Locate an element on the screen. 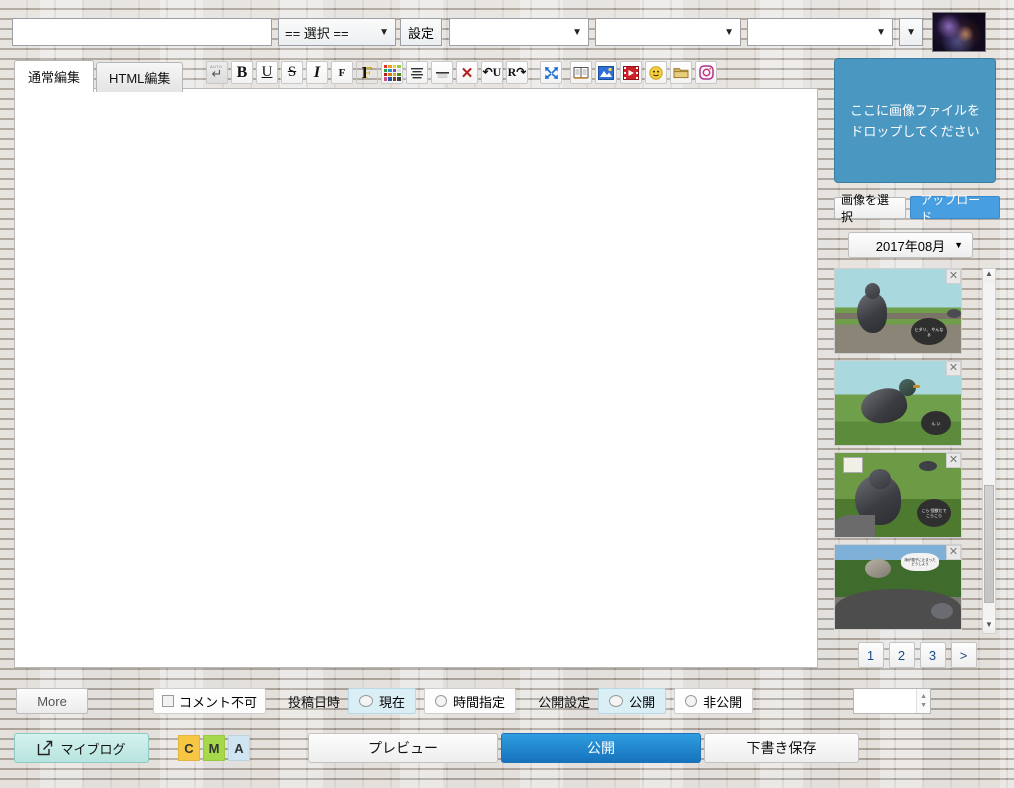 The image size is (1014, 788). pigeon-on-hat-image is located at coordinates (898, 587).